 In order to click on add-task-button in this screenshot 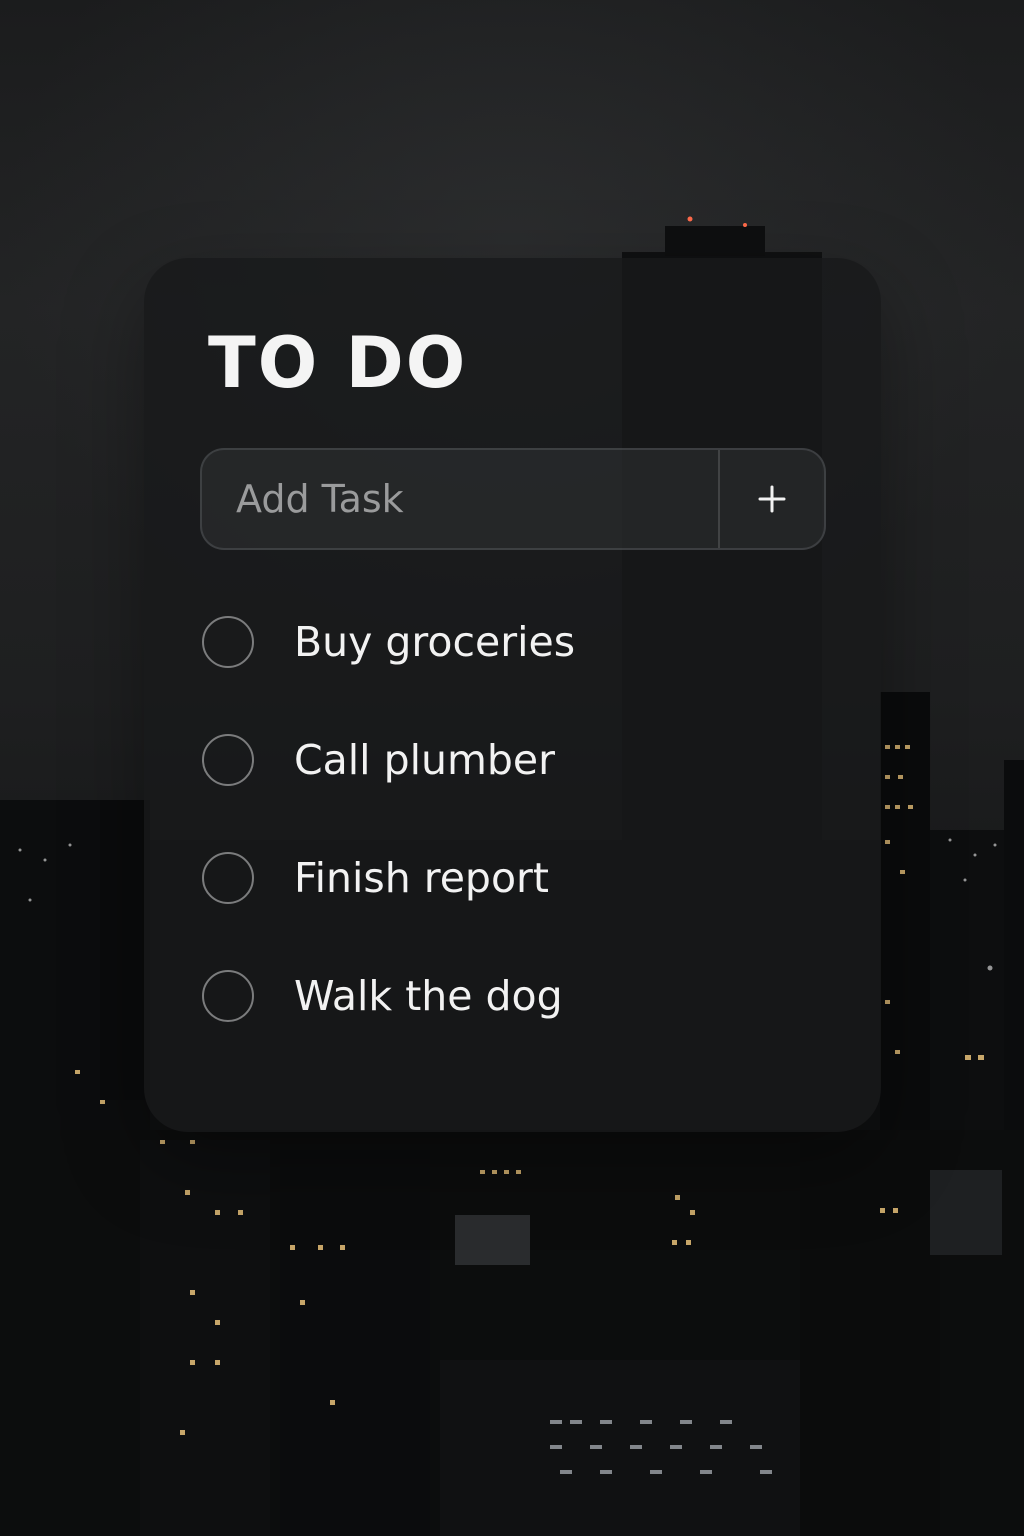, I will do `click(772, 499)`.